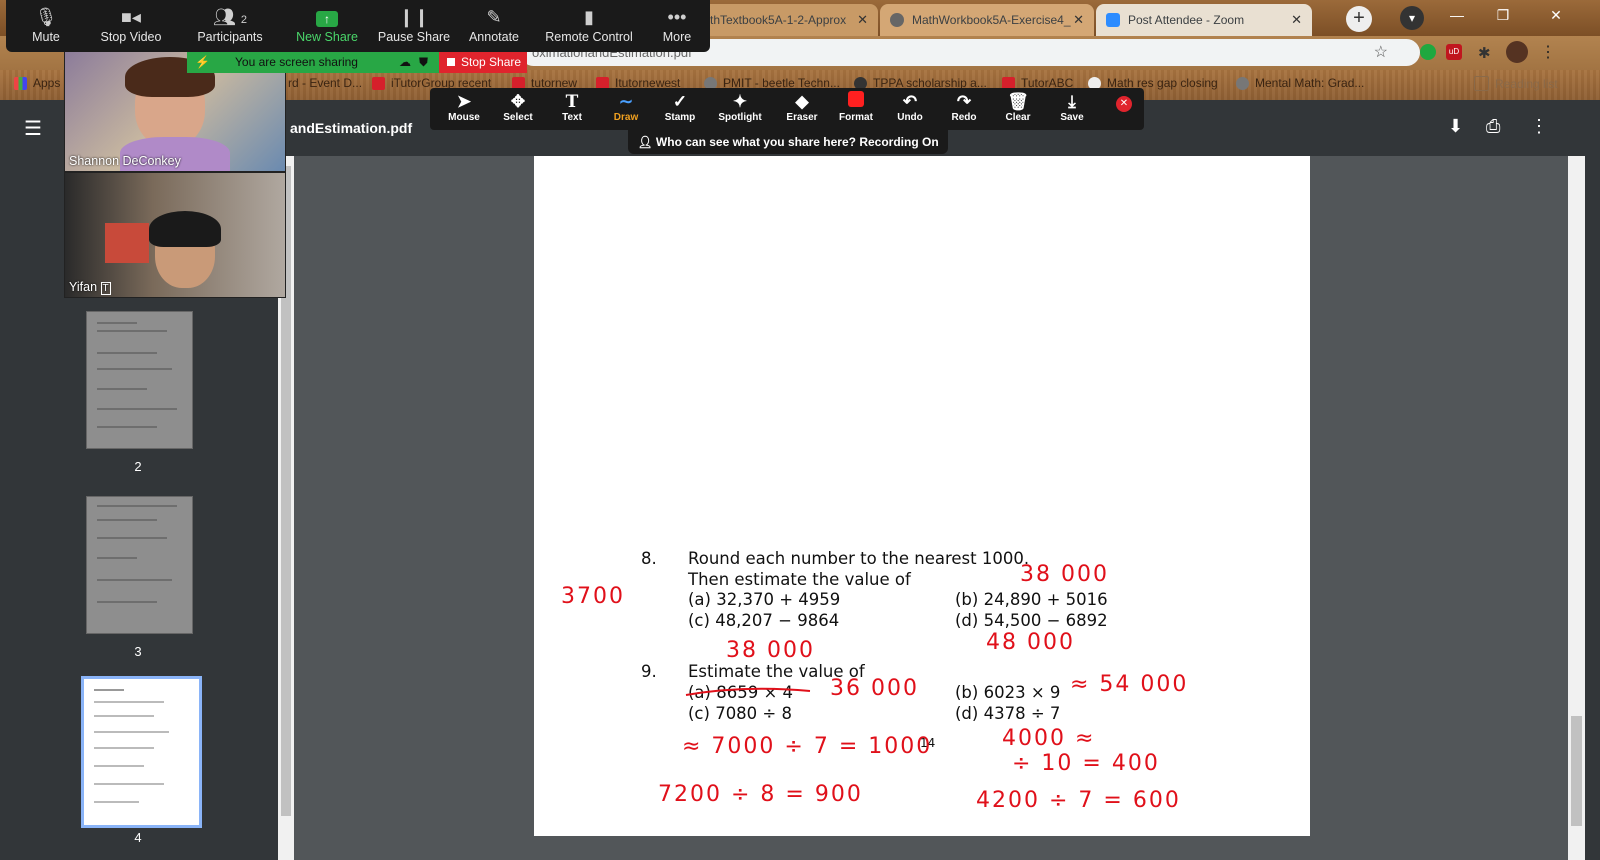  I want to click on handwritten-note: ≈ 54 000, so click(1129, 684).